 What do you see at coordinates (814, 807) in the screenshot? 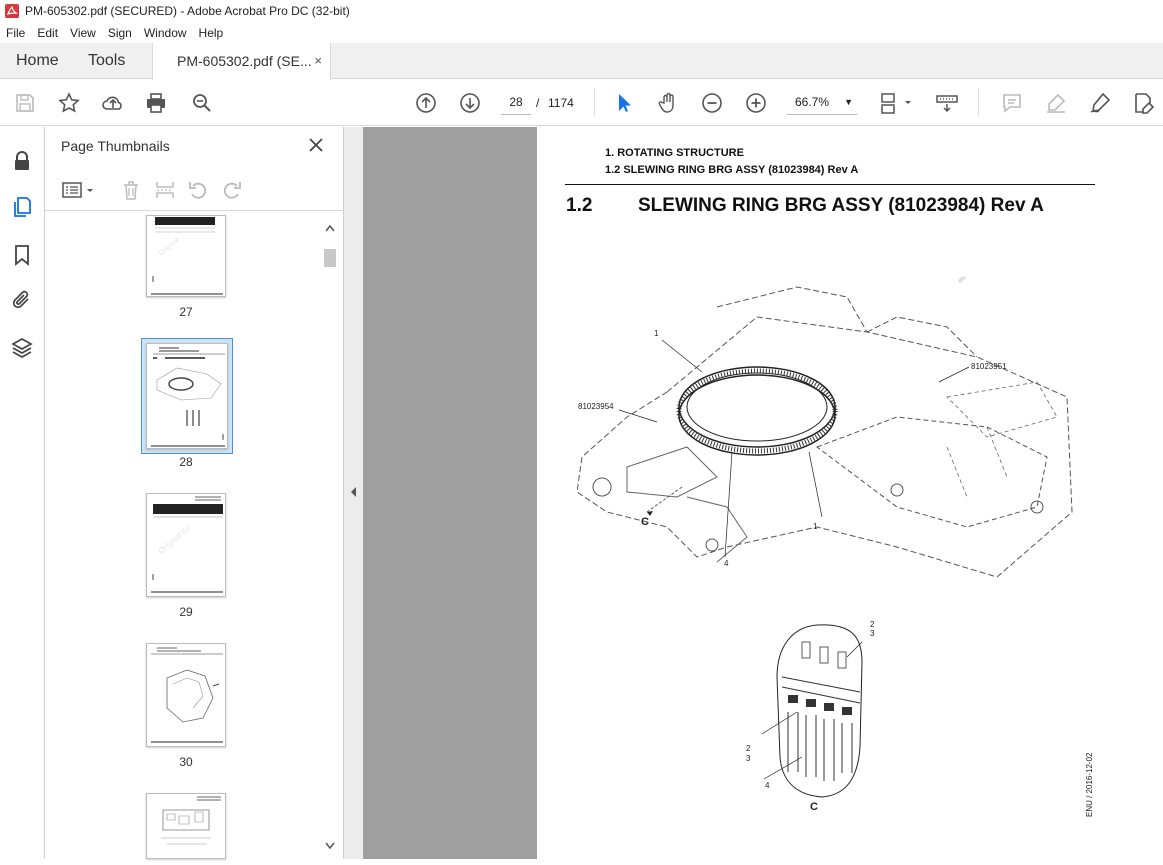
I see `callout-detail-c: C` at bounding box center [814, 807].